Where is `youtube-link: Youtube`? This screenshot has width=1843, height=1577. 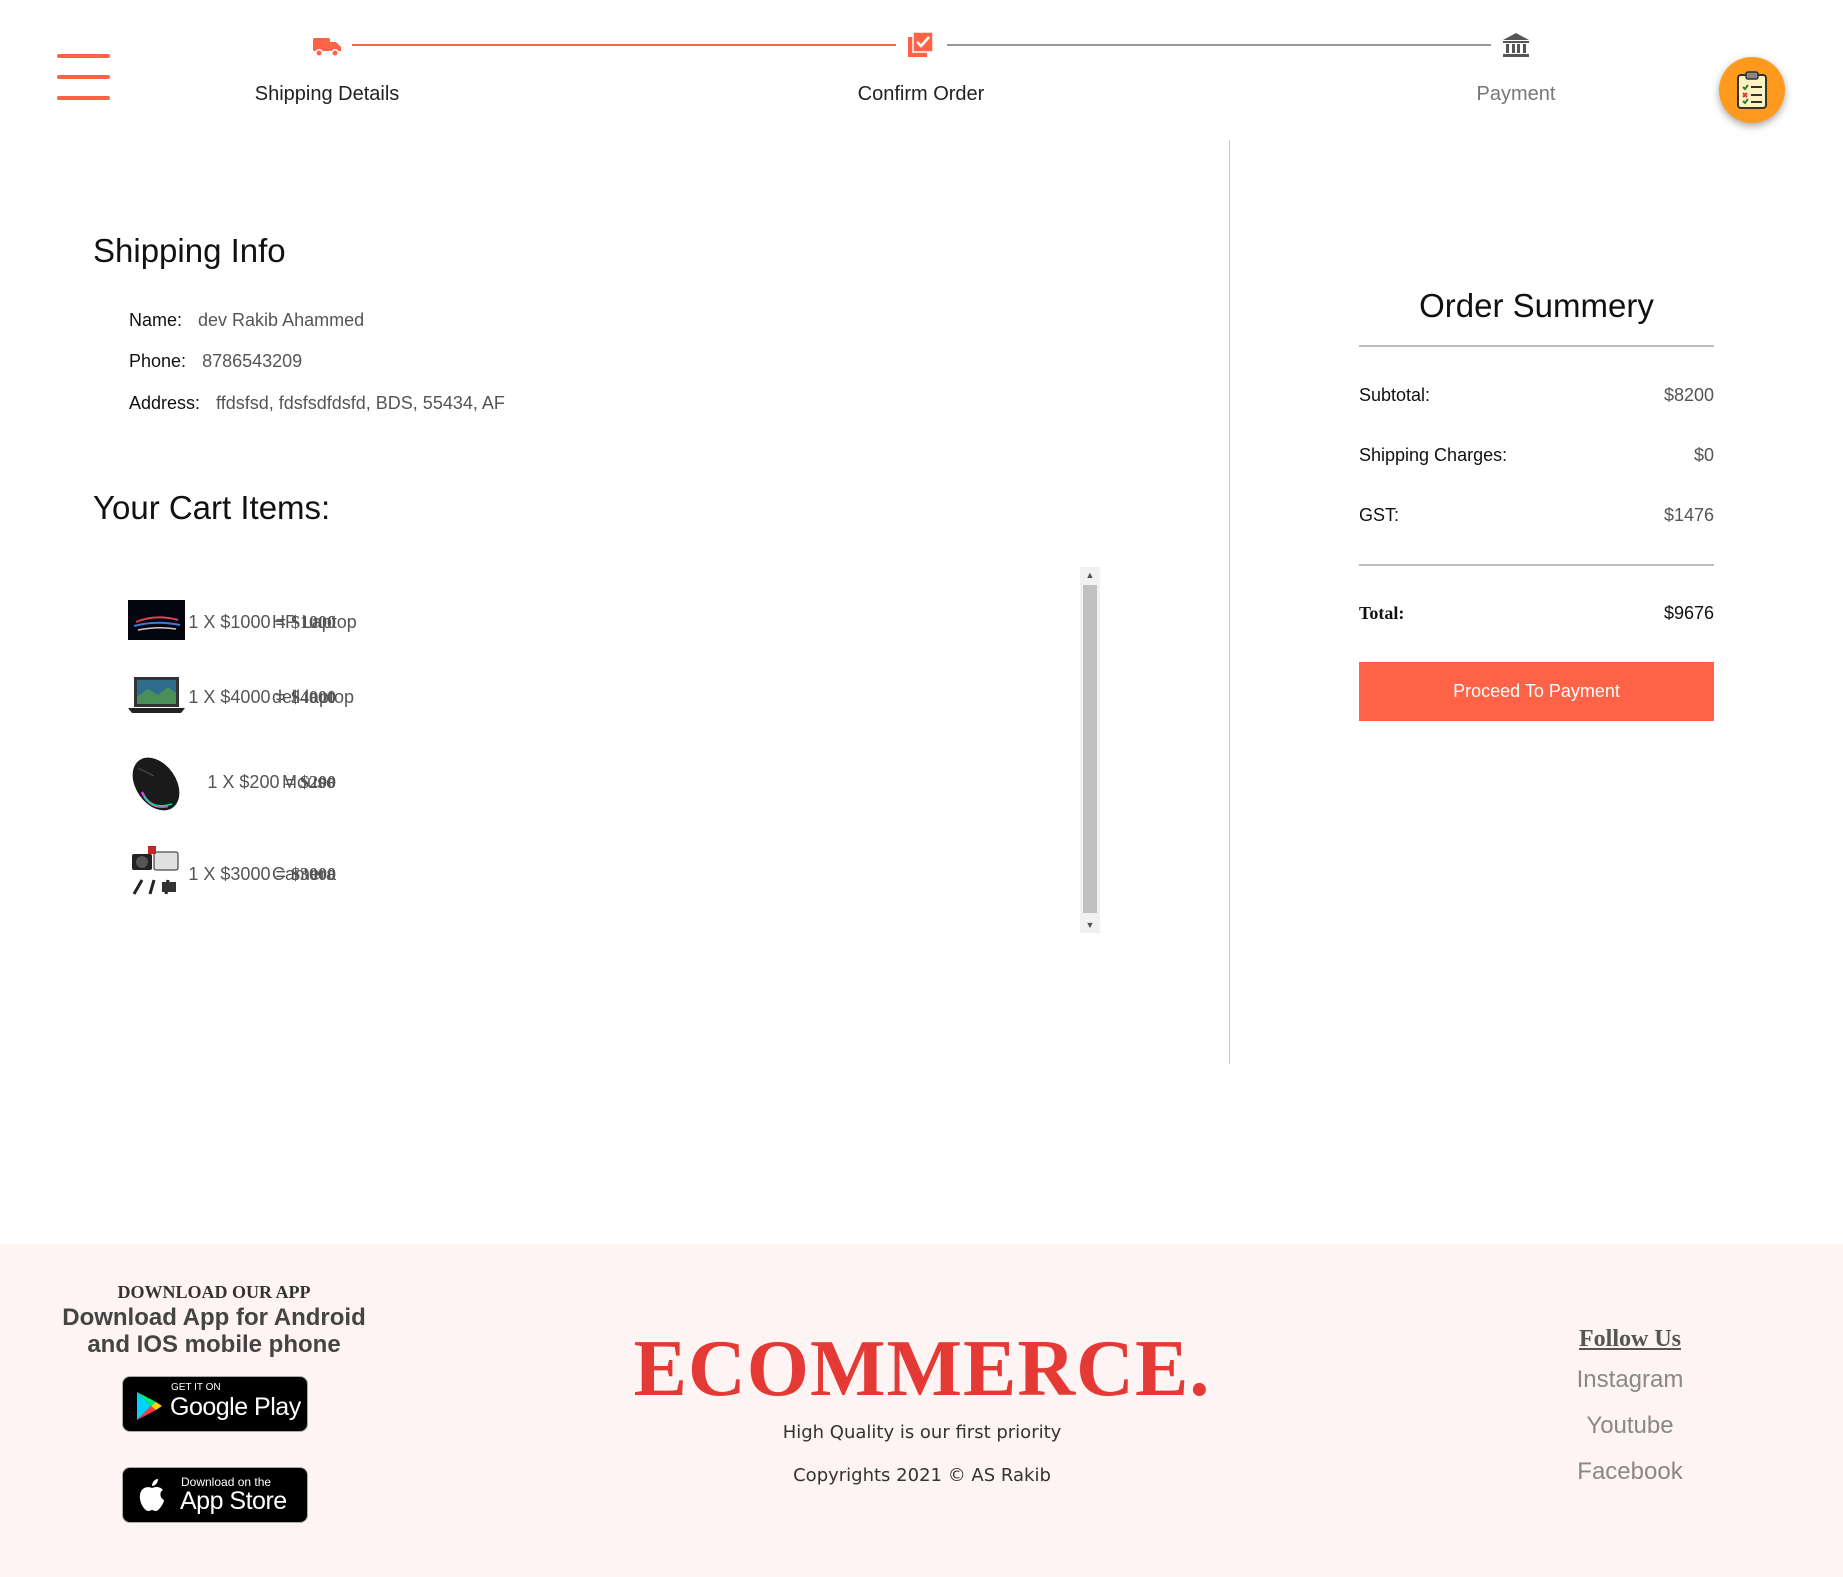 youtube-link: Youtube is located at coordinates (1630, 1426).